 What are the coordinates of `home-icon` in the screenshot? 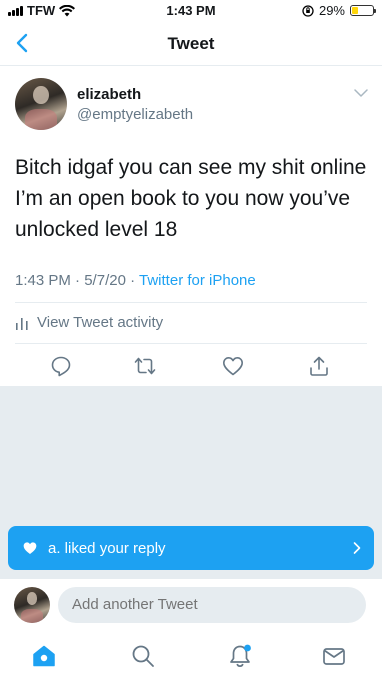 It's located at (44, 656).